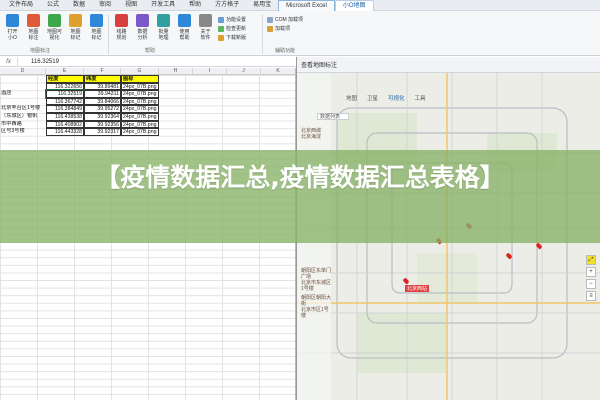 The height and width of the screenshot is (400, 600). I want to click on cell-lng-header: 经度, so click(65, 79).